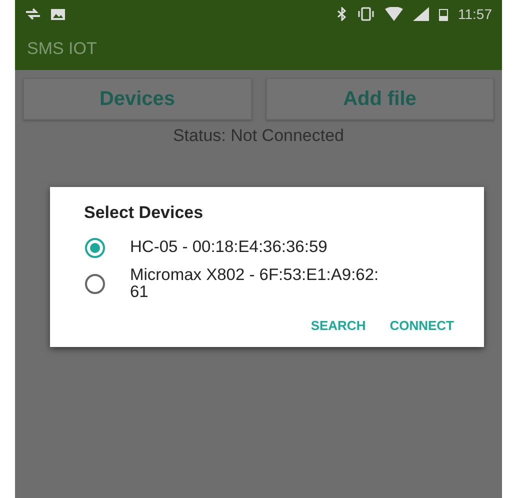 Image resolution: width=516 pixels, height=498 pixels. What do you see at coordinates (338, 325) in the screenshot?
I see `dialog-button: SEARCH` at bounding box center [338, 325].